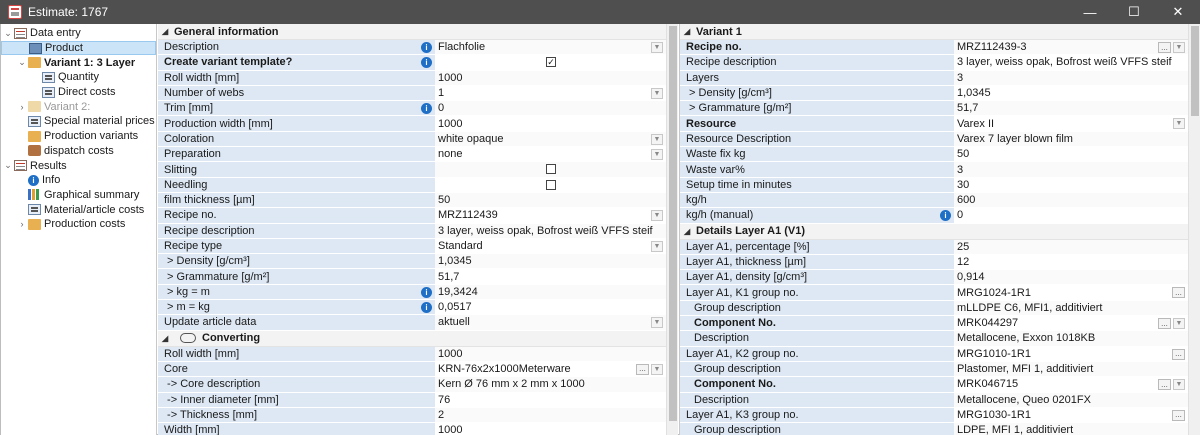  Describe the element at coordinates (550, 154) in the screenshot. I see `property-value: none ▼` at that location.